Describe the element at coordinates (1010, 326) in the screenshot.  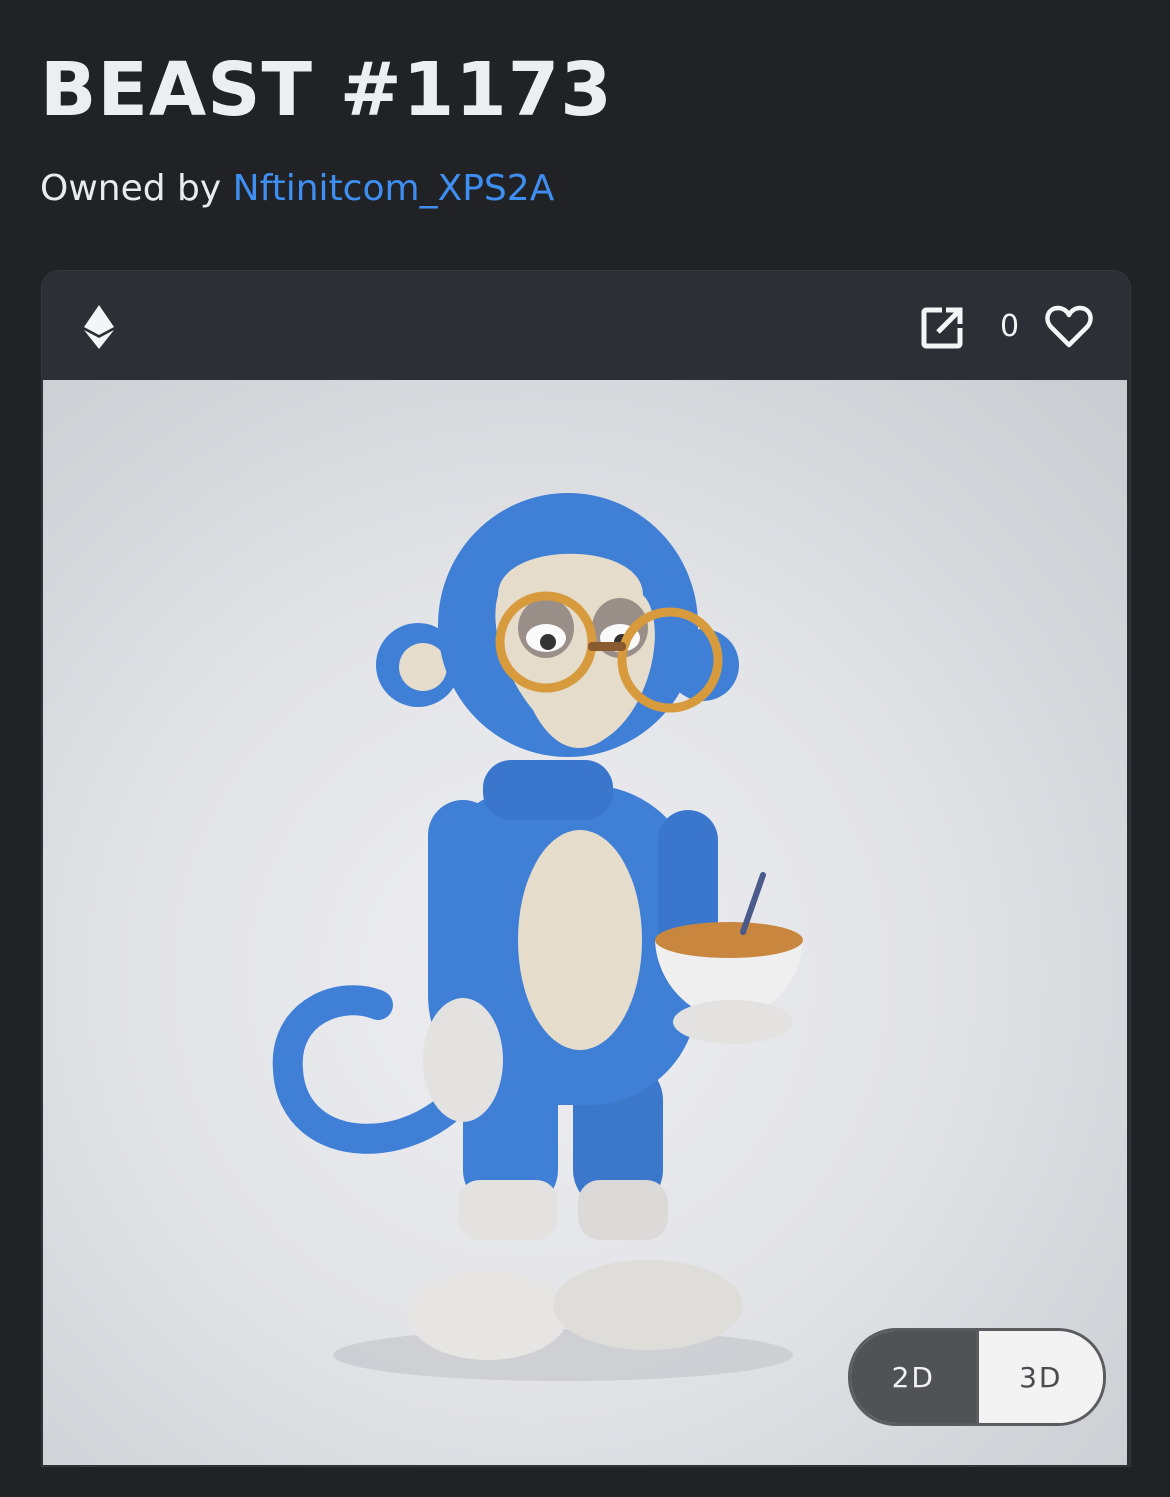
I see `like-count: 0` at that location.